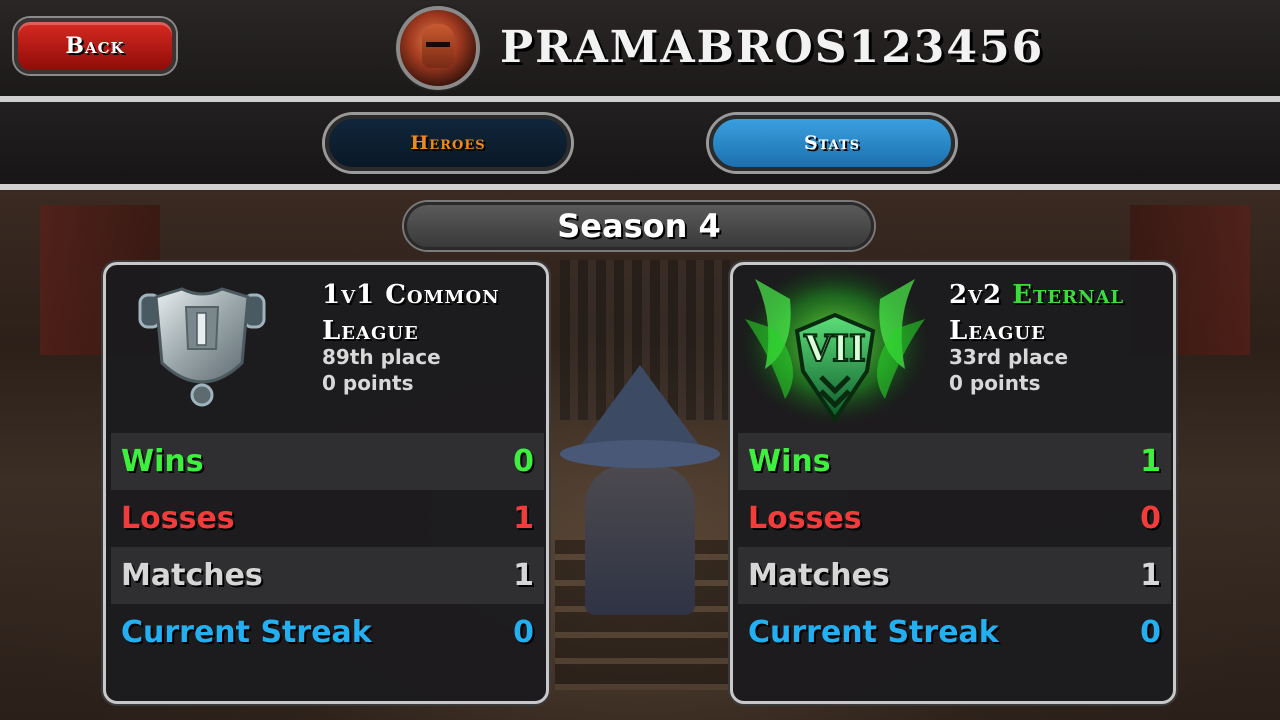 The width and height of the screenshot is (1280, 720). Describe the element at coordinates (954, 461) in the screenshot. I see `stat-row-wins: Wins 1` at that location.